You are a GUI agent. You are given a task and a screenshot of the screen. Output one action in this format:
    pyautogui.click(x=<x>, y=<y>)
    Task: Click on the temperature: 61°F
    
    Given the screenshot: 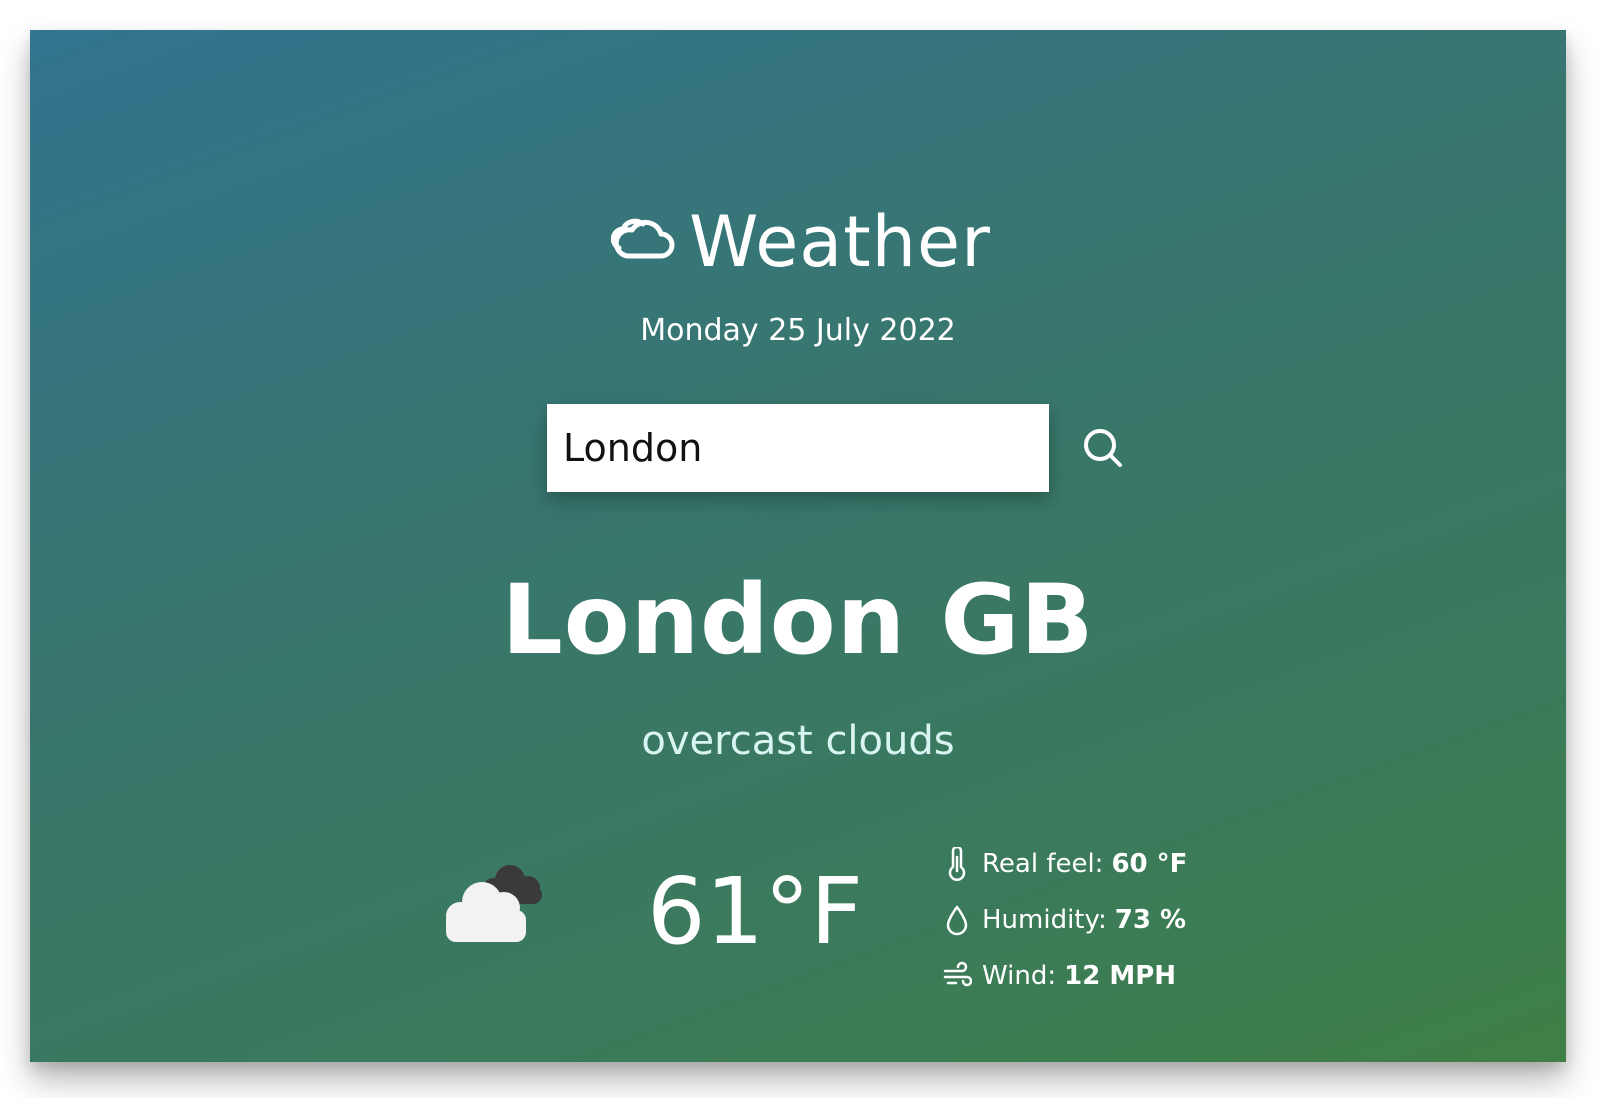 What is the action you would take?
    pyautogui.click(x=755, y=911)
    